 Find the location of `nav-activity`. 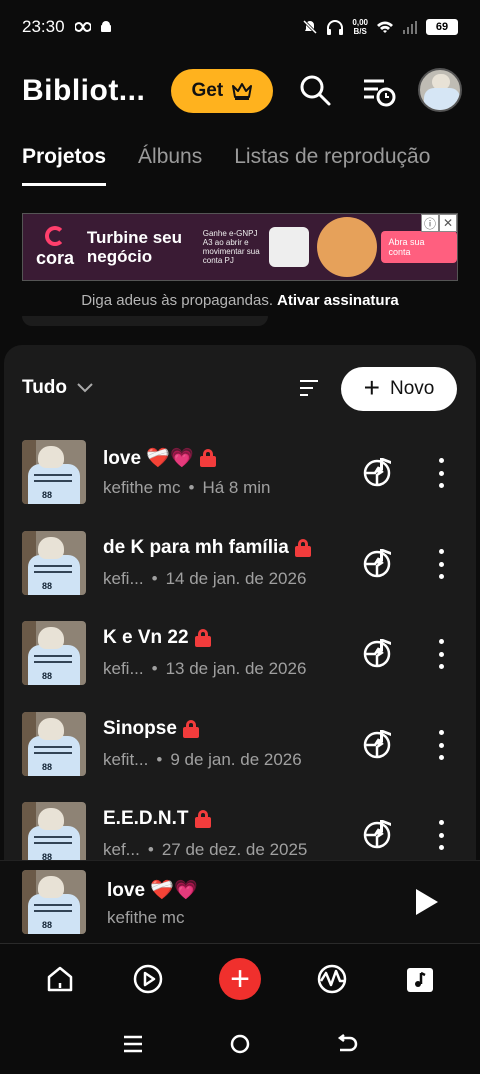

nav-activity is located at coordinates (332, 979).